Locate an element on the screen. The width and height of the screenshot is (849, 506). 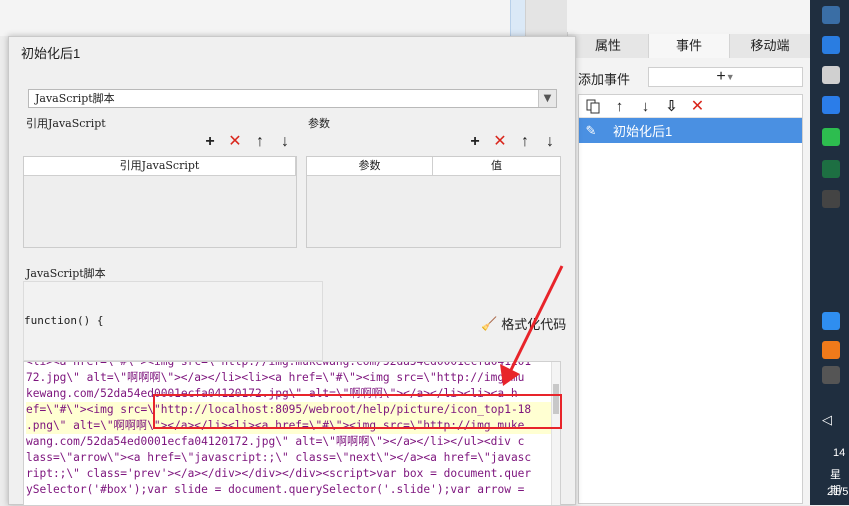
tab-events: 事件 is located at coordinates (689, 46).